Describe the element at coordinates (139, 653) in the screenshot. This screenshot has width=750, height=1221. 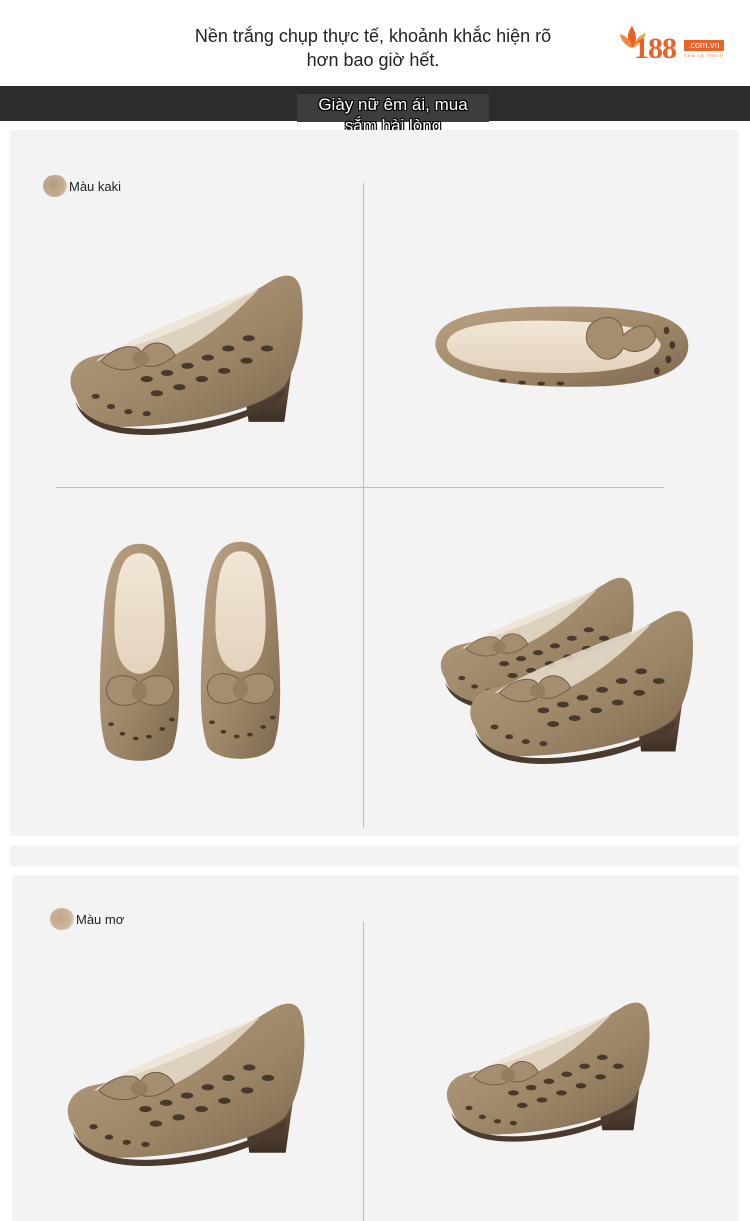
I see `shoe-left-top-view` at that location.